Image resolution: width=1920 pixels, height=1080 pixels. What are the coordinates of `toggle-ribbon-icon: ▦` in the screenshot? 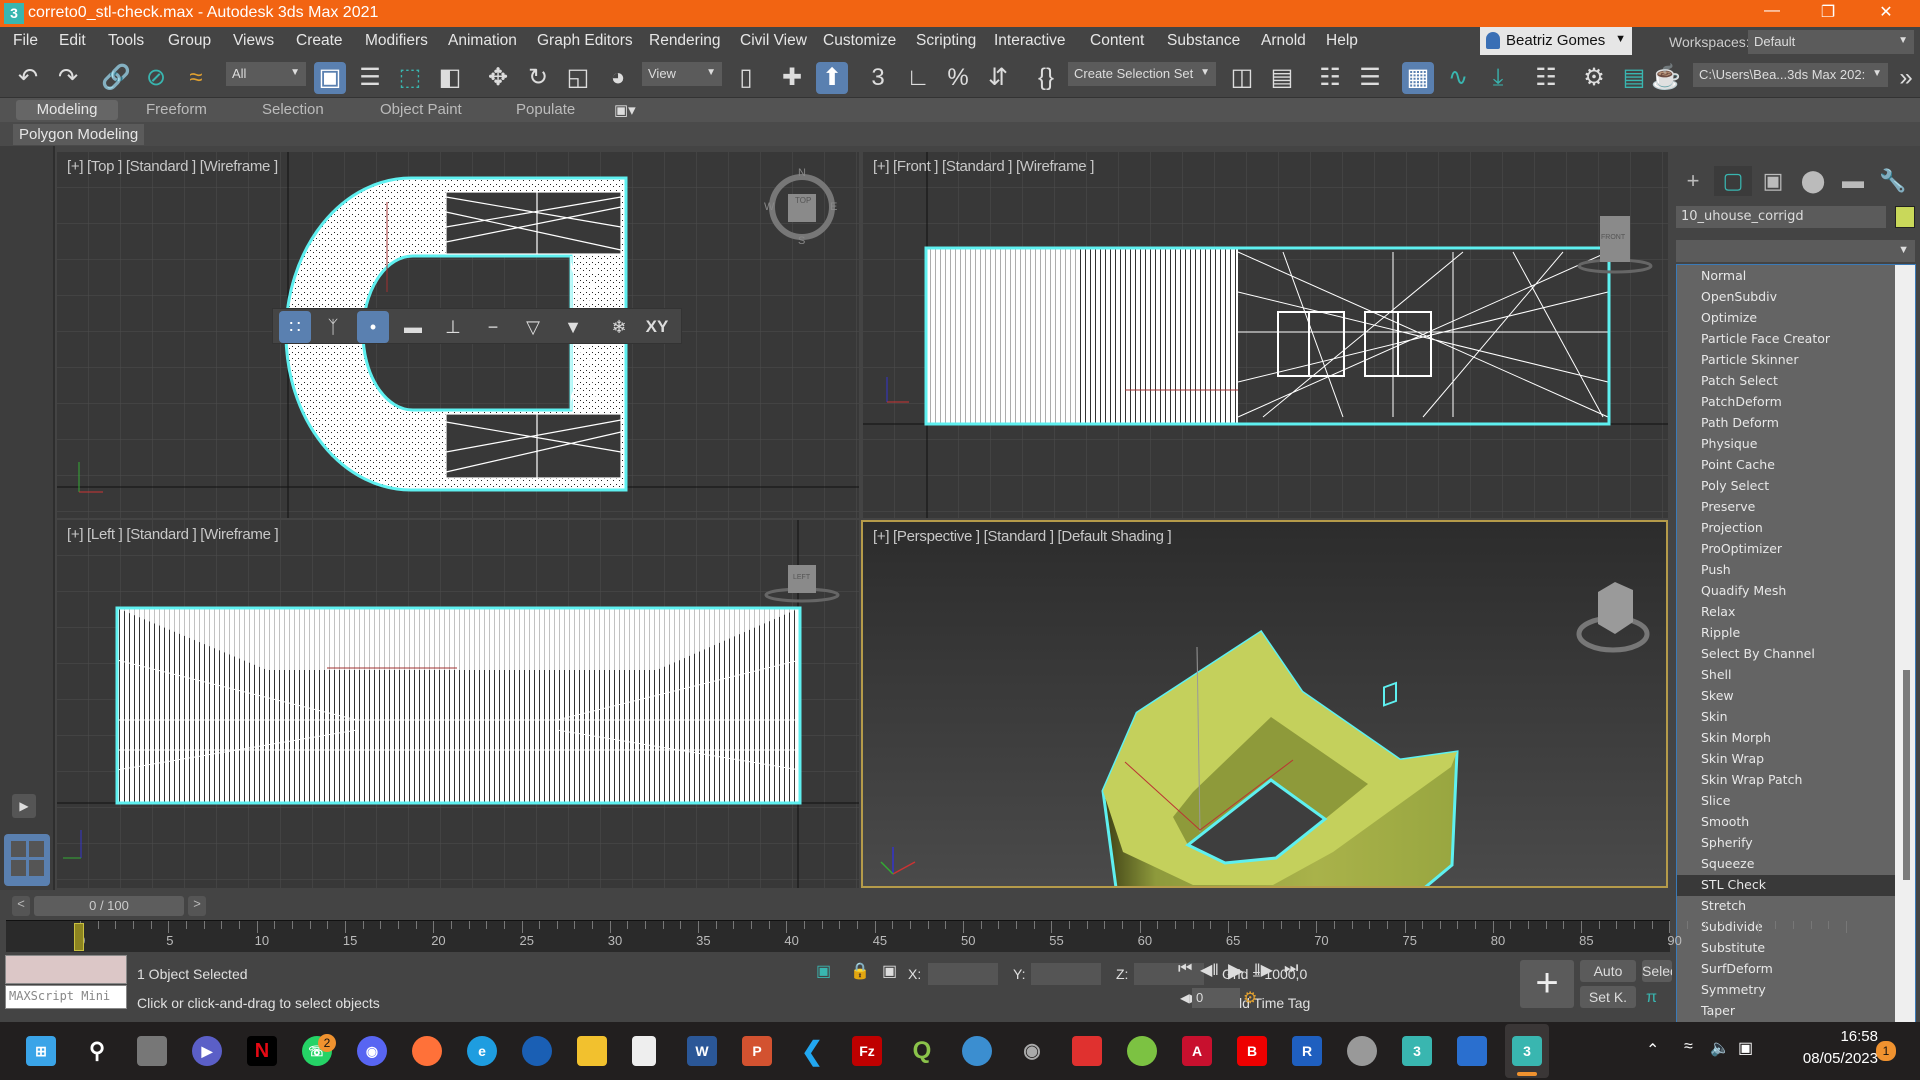 It's located at (1418, 78).